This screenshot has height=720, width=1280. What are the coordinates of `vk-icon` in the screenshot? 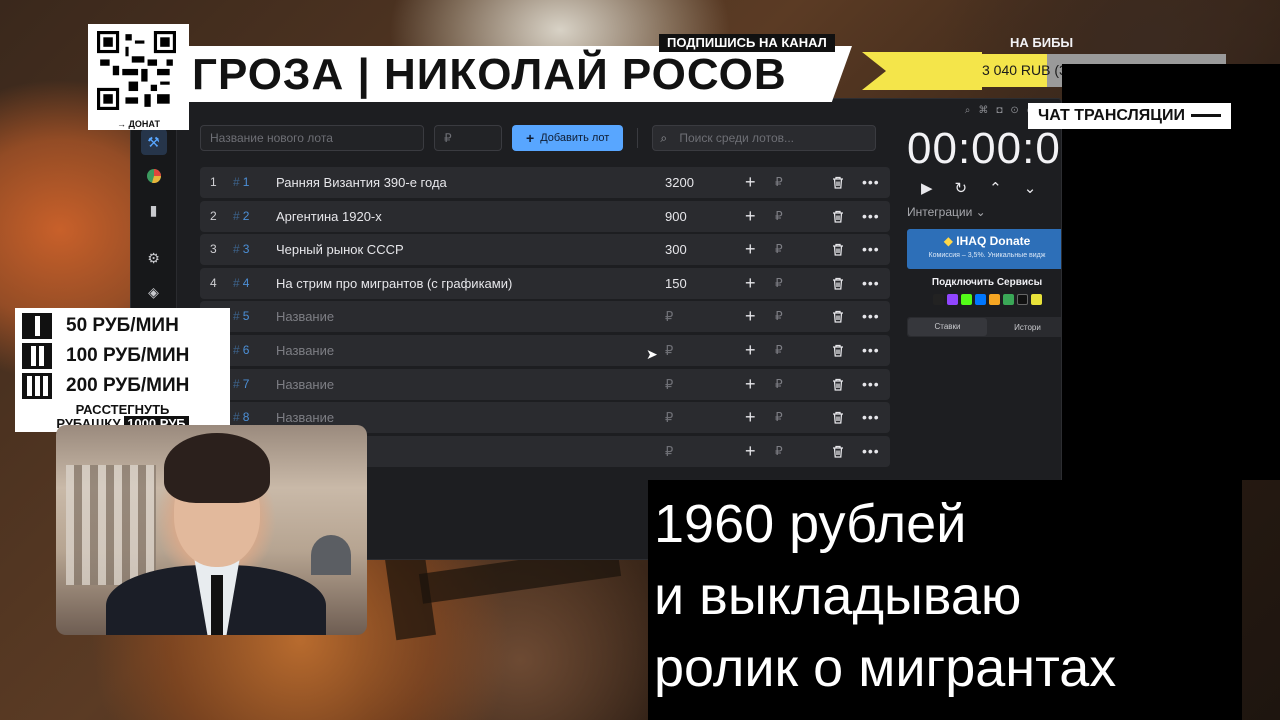 It's located at (980, 299).